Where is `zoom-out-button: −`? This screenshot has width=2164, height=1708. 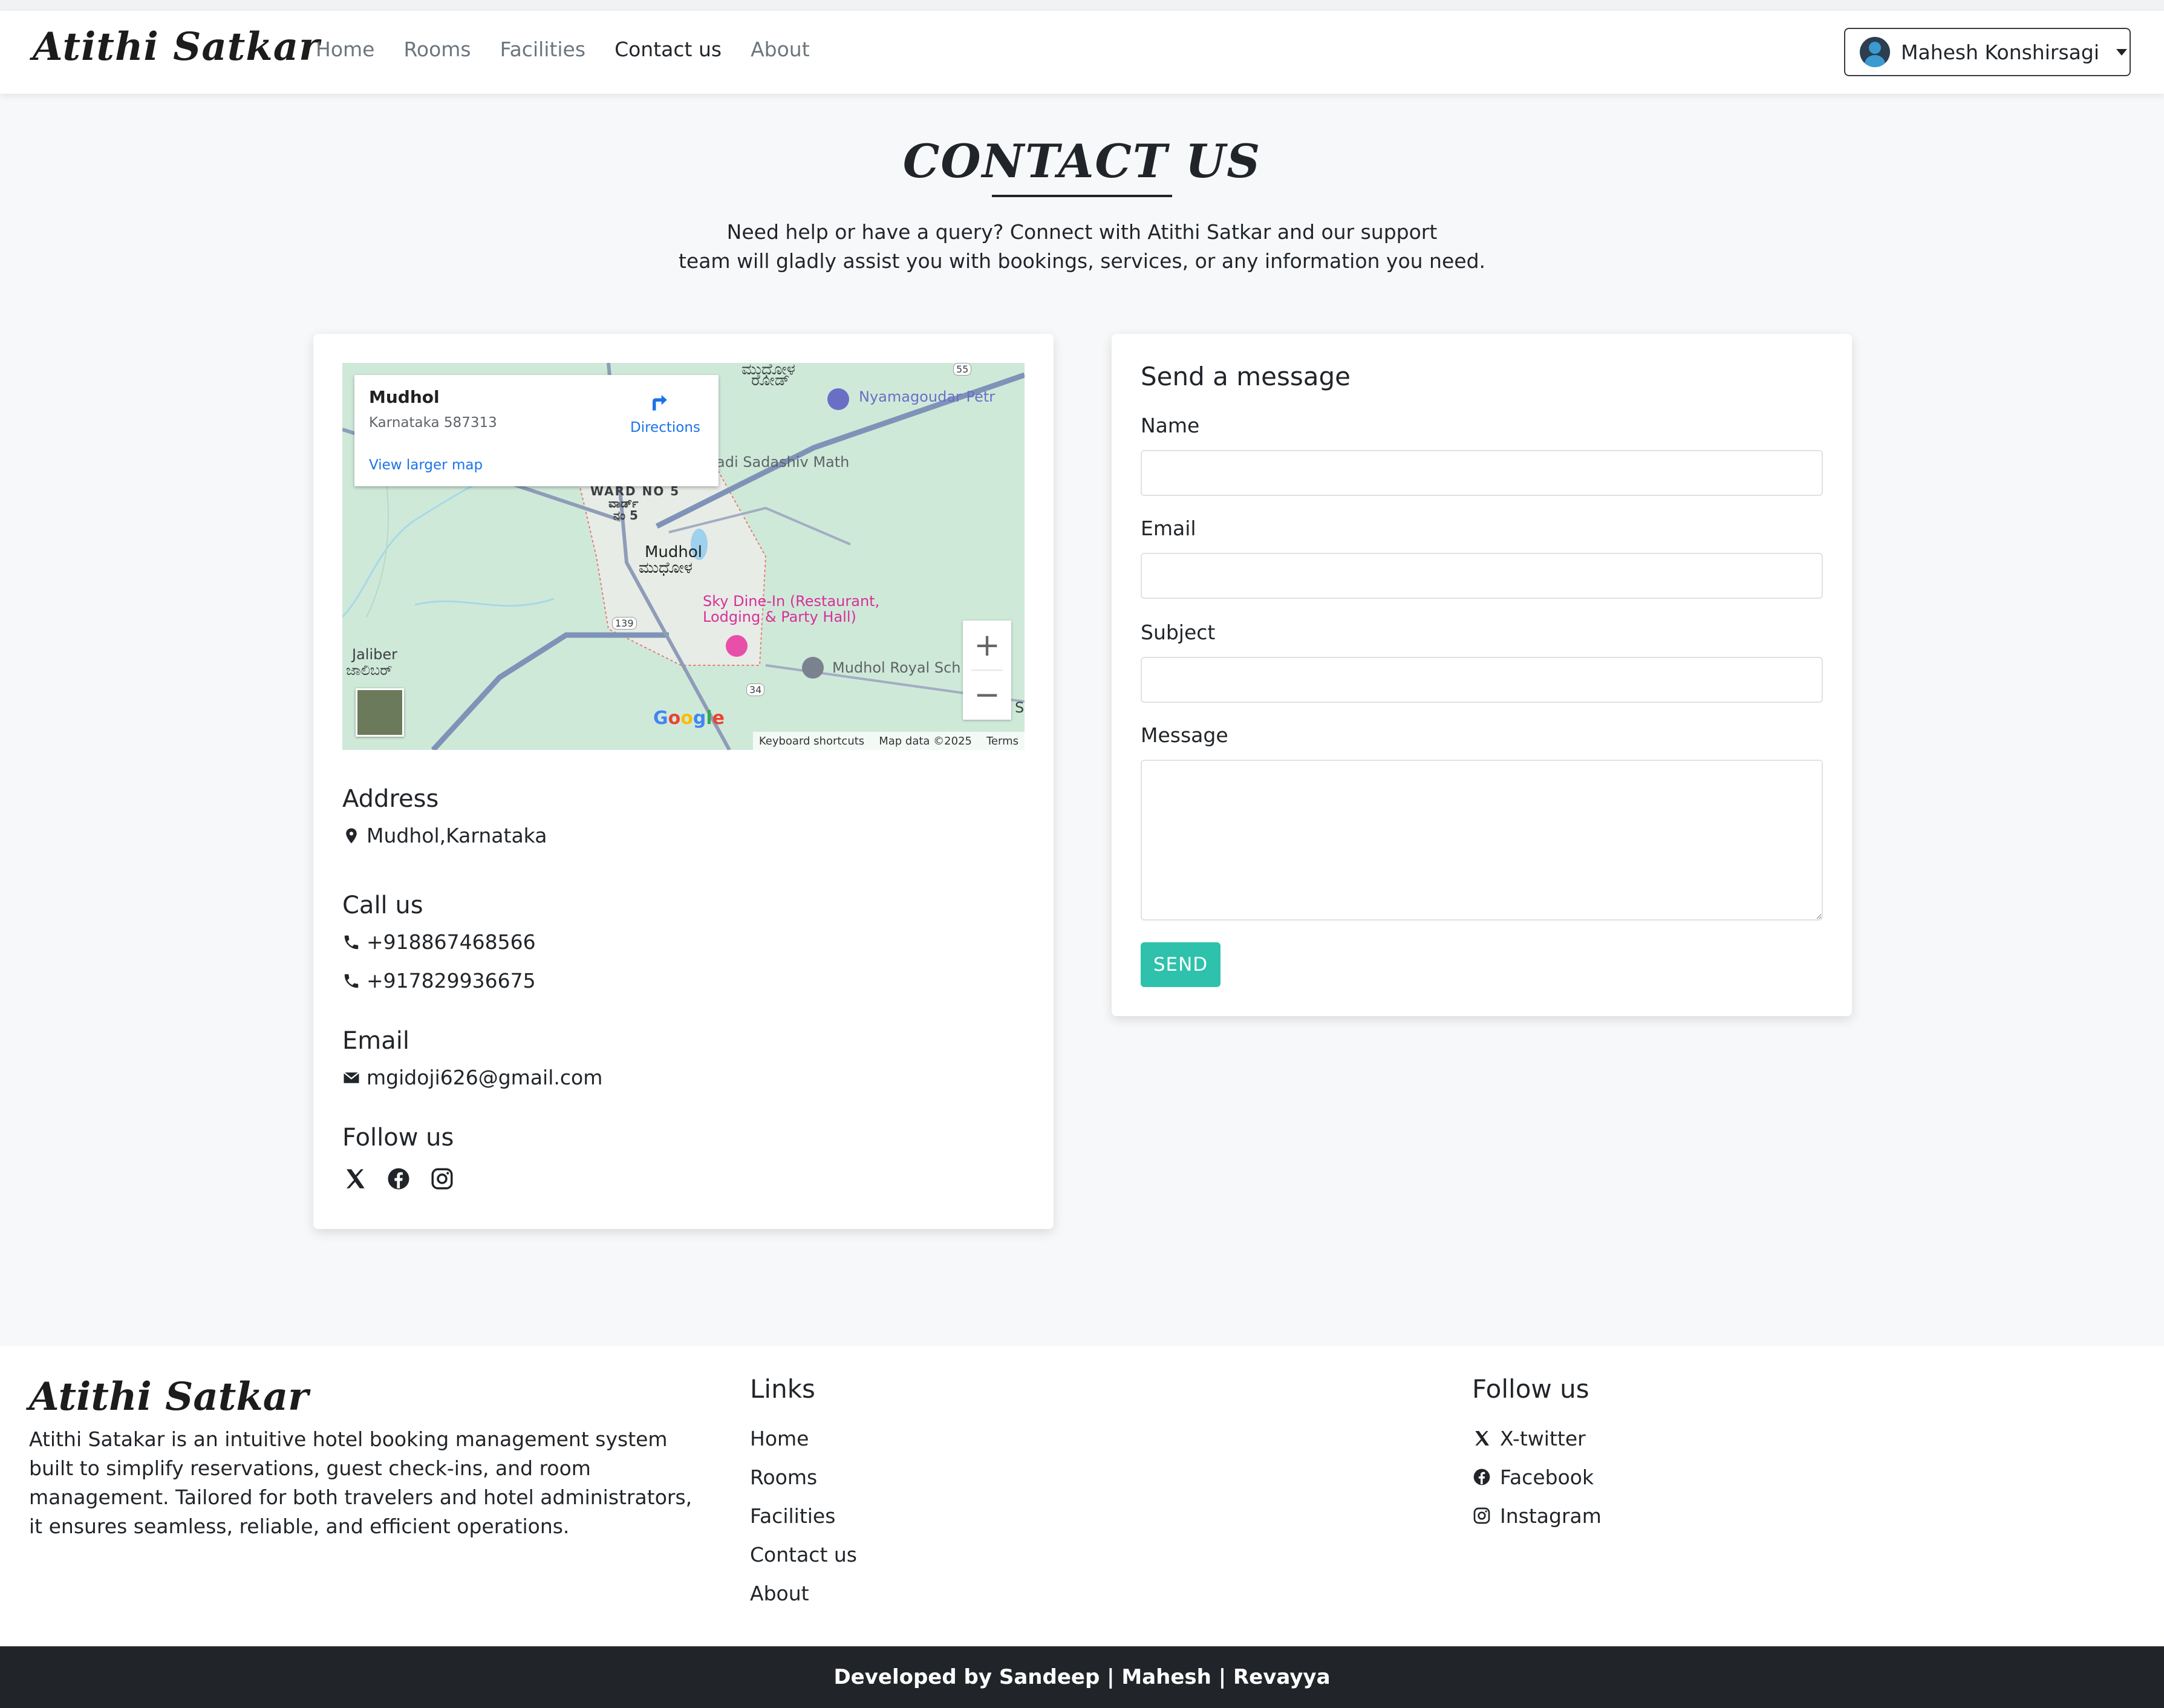
zoom-out-button: − is located at coordinates (987, 695).